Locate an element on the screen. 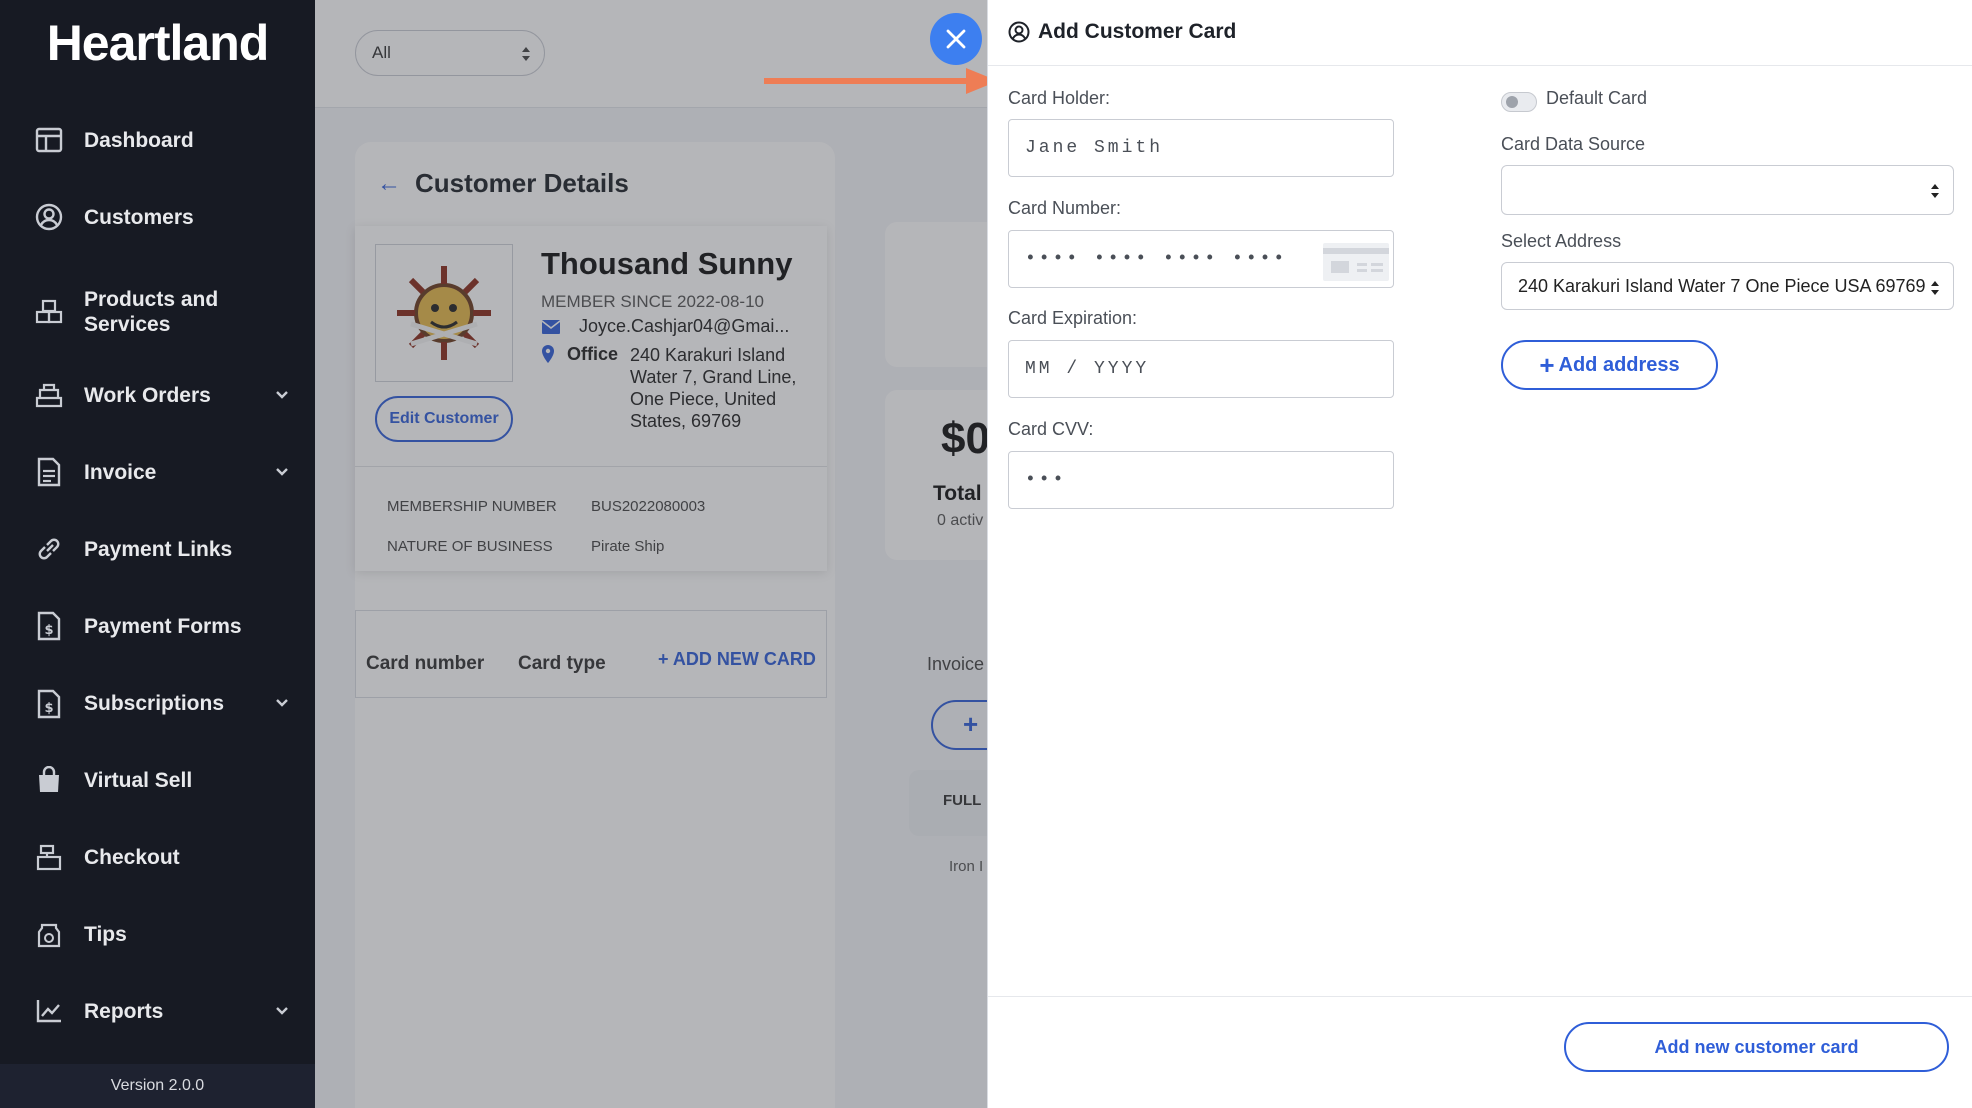 Image resolution: width=1972 pixels, height=1108 pixels. sidebar-item-work-orders: Work Orders is located at coordinates (162, 395).